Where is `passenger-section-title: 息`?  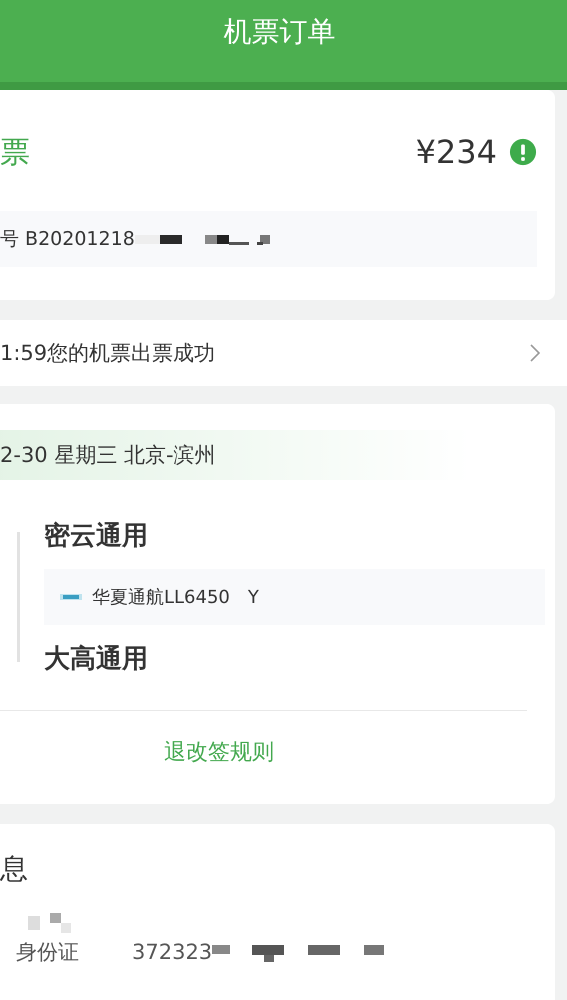 passenger-section-title: 息 is located at coordinates (14, 869).